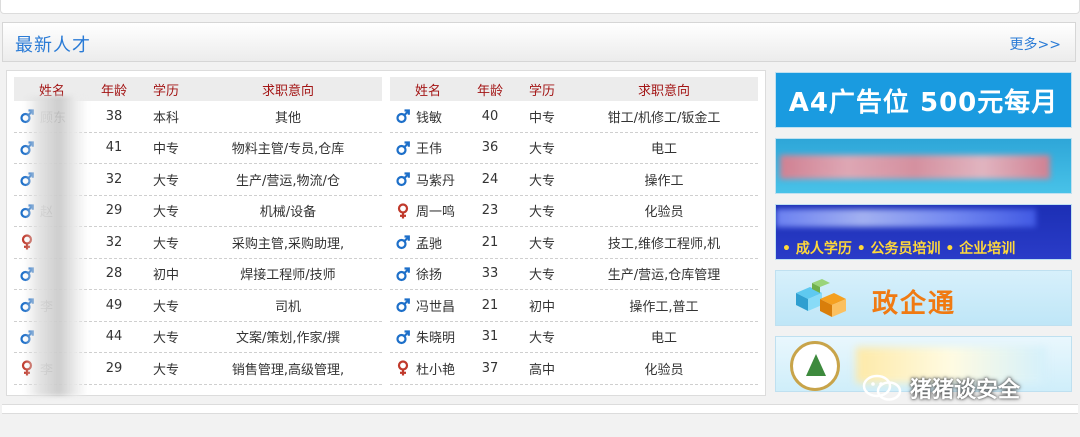  I want to click on cell-age: 44, so click(114, 337).